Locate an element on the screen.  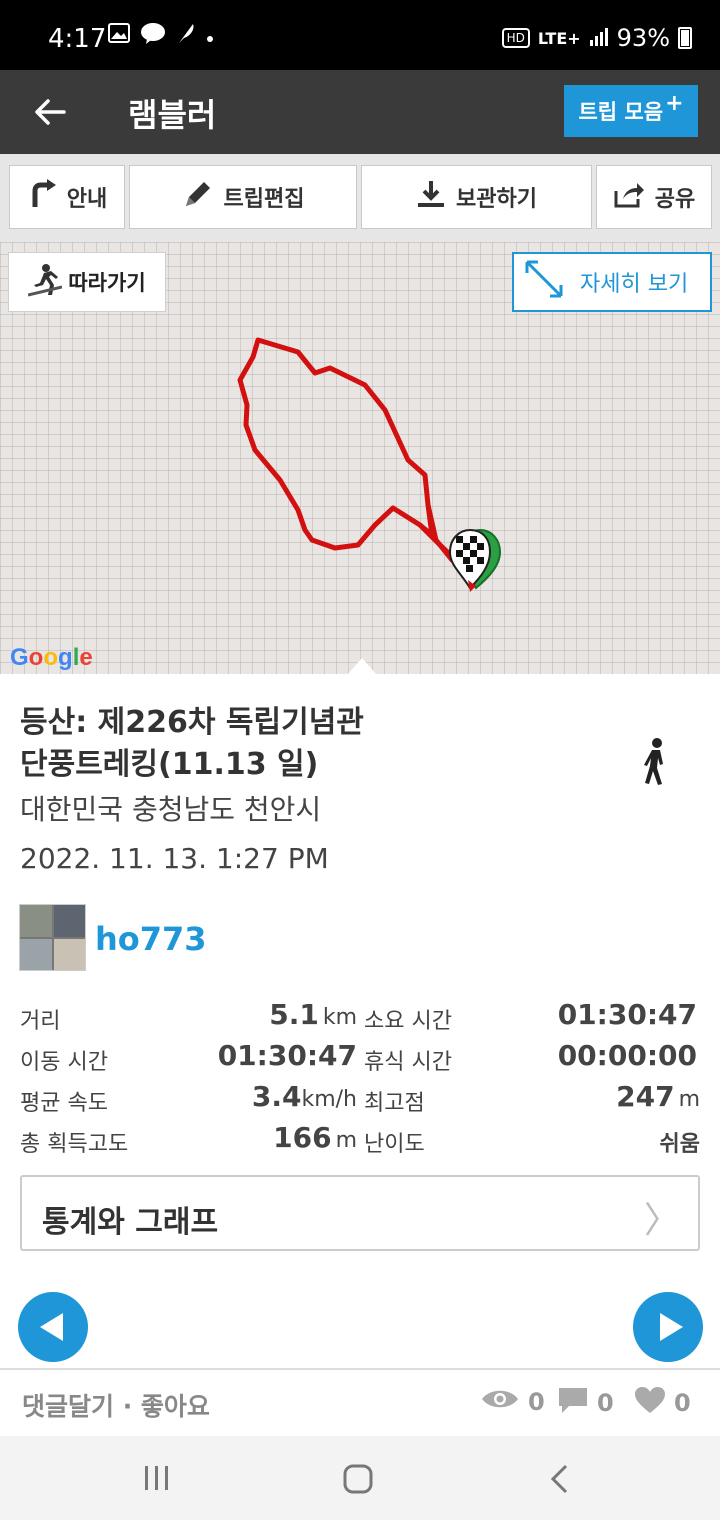
notification-icons is located at coordinates (161, 36).